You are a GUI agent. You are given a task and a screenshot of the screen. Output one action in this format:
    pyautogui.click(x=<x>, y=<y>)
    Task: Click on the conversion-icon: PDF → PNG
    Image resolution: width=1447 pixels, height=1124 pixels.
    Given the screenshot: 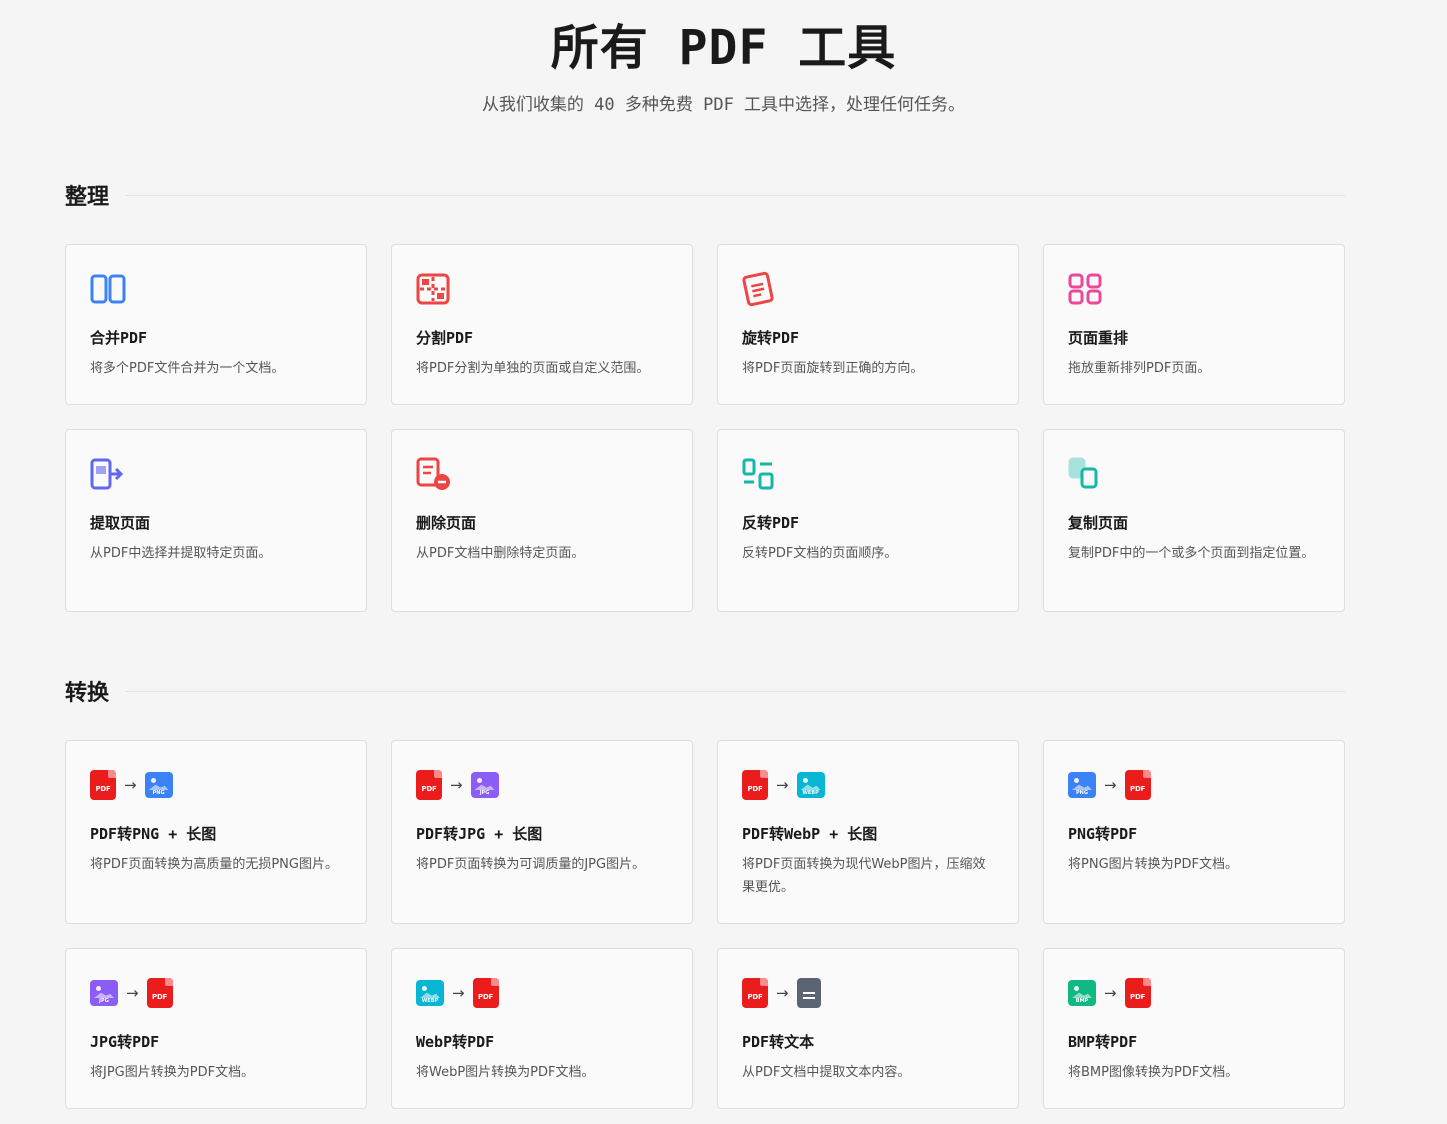 What is the action you would take?
    pyautogui.click(x=131, y=785)
    